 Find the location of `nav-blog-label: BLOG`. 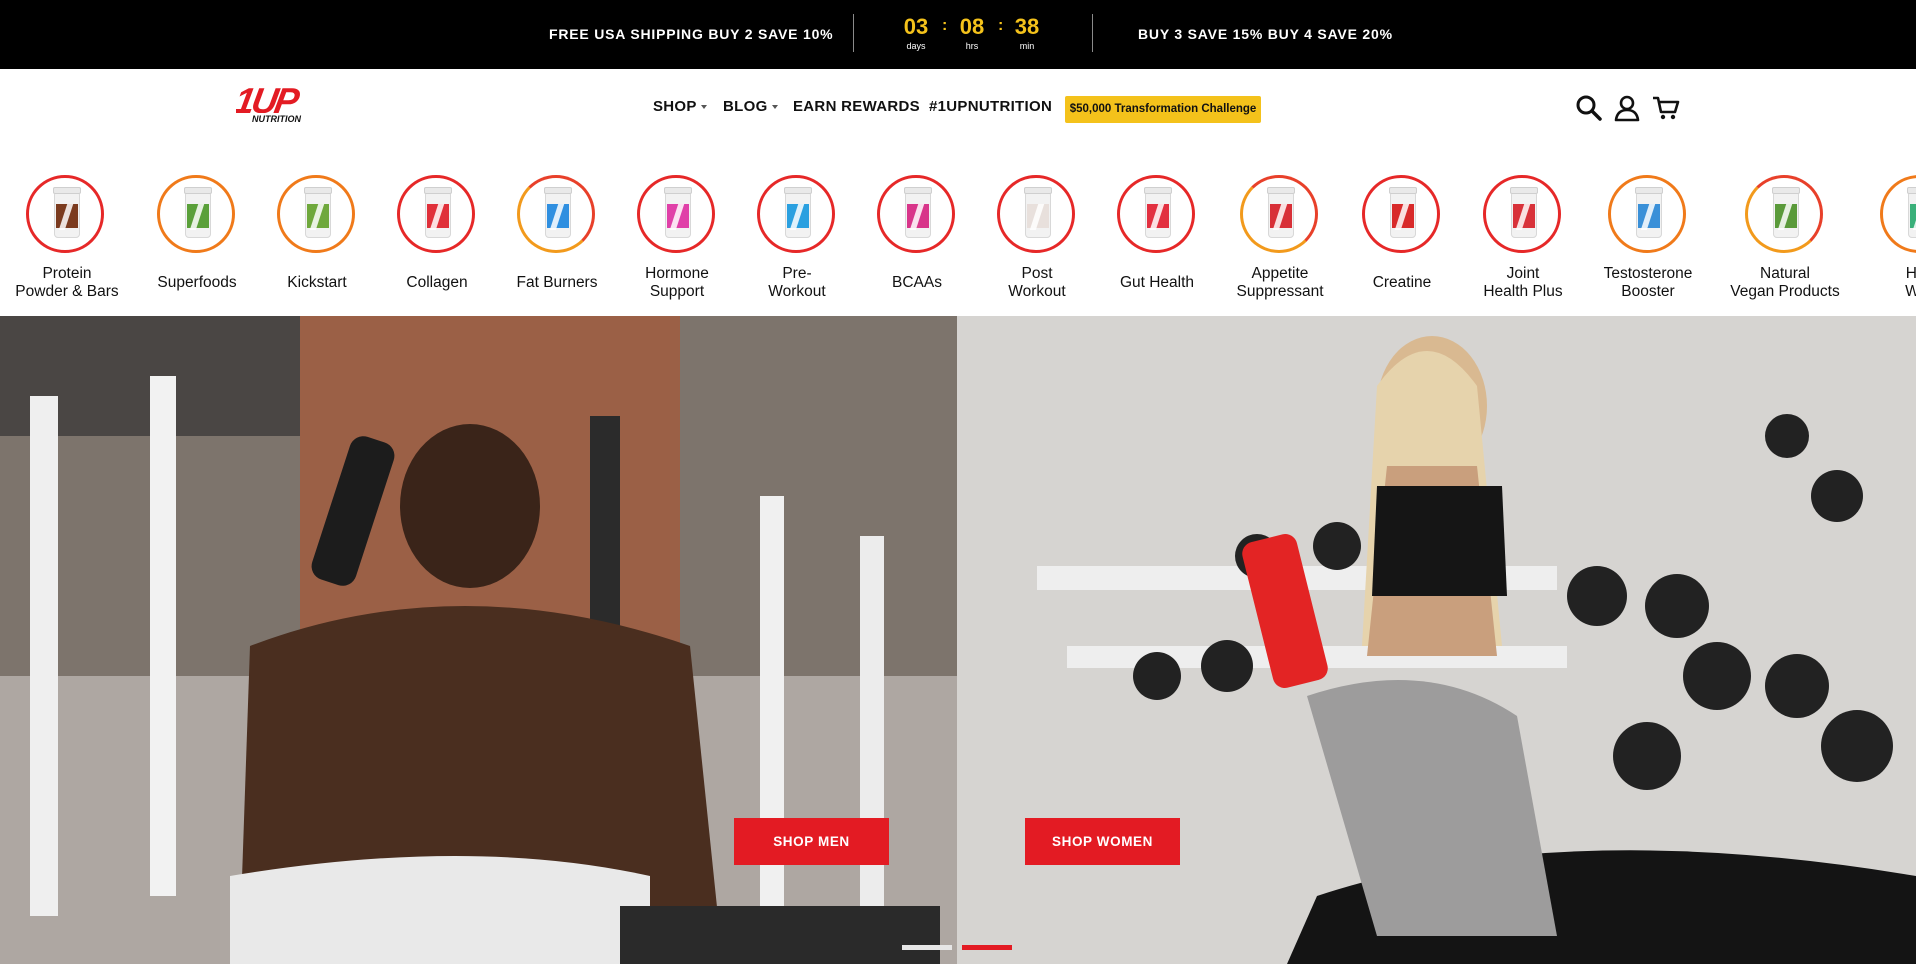

nav-blog-label: BLOG is located at coordinates (745, 106).